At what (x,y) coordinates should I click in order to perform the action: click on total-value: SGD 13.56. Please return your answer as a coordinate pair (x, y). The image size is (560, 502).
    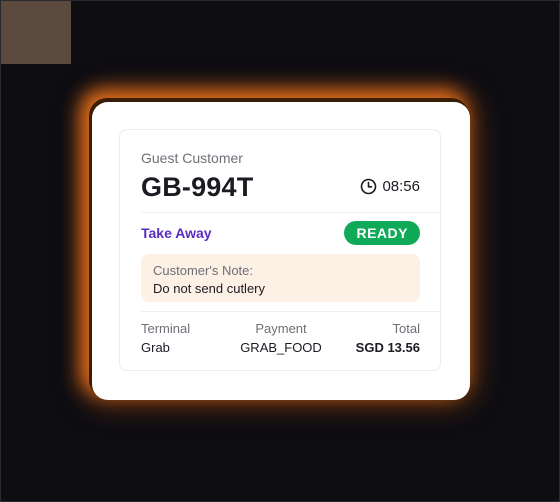
    Looking at the image, I should click on (387, 347).